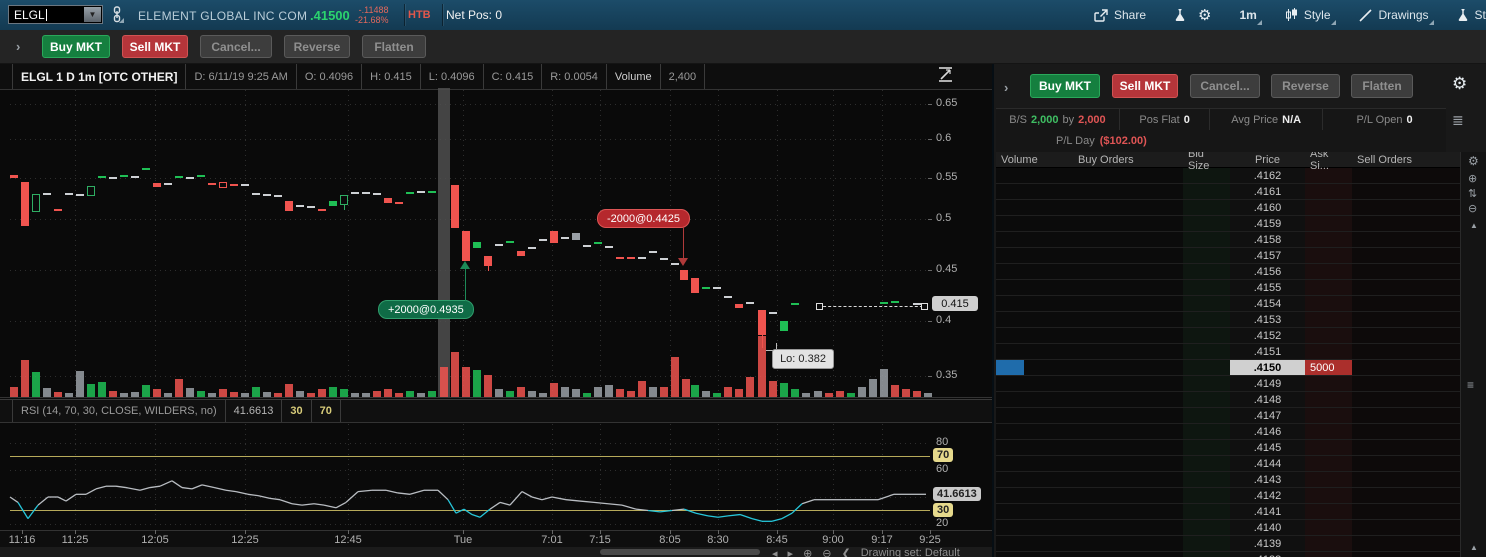  Describe the element at coordinates (1474, 547) in the screenshot. I see `scroll-down-icon: ▲` at that location.